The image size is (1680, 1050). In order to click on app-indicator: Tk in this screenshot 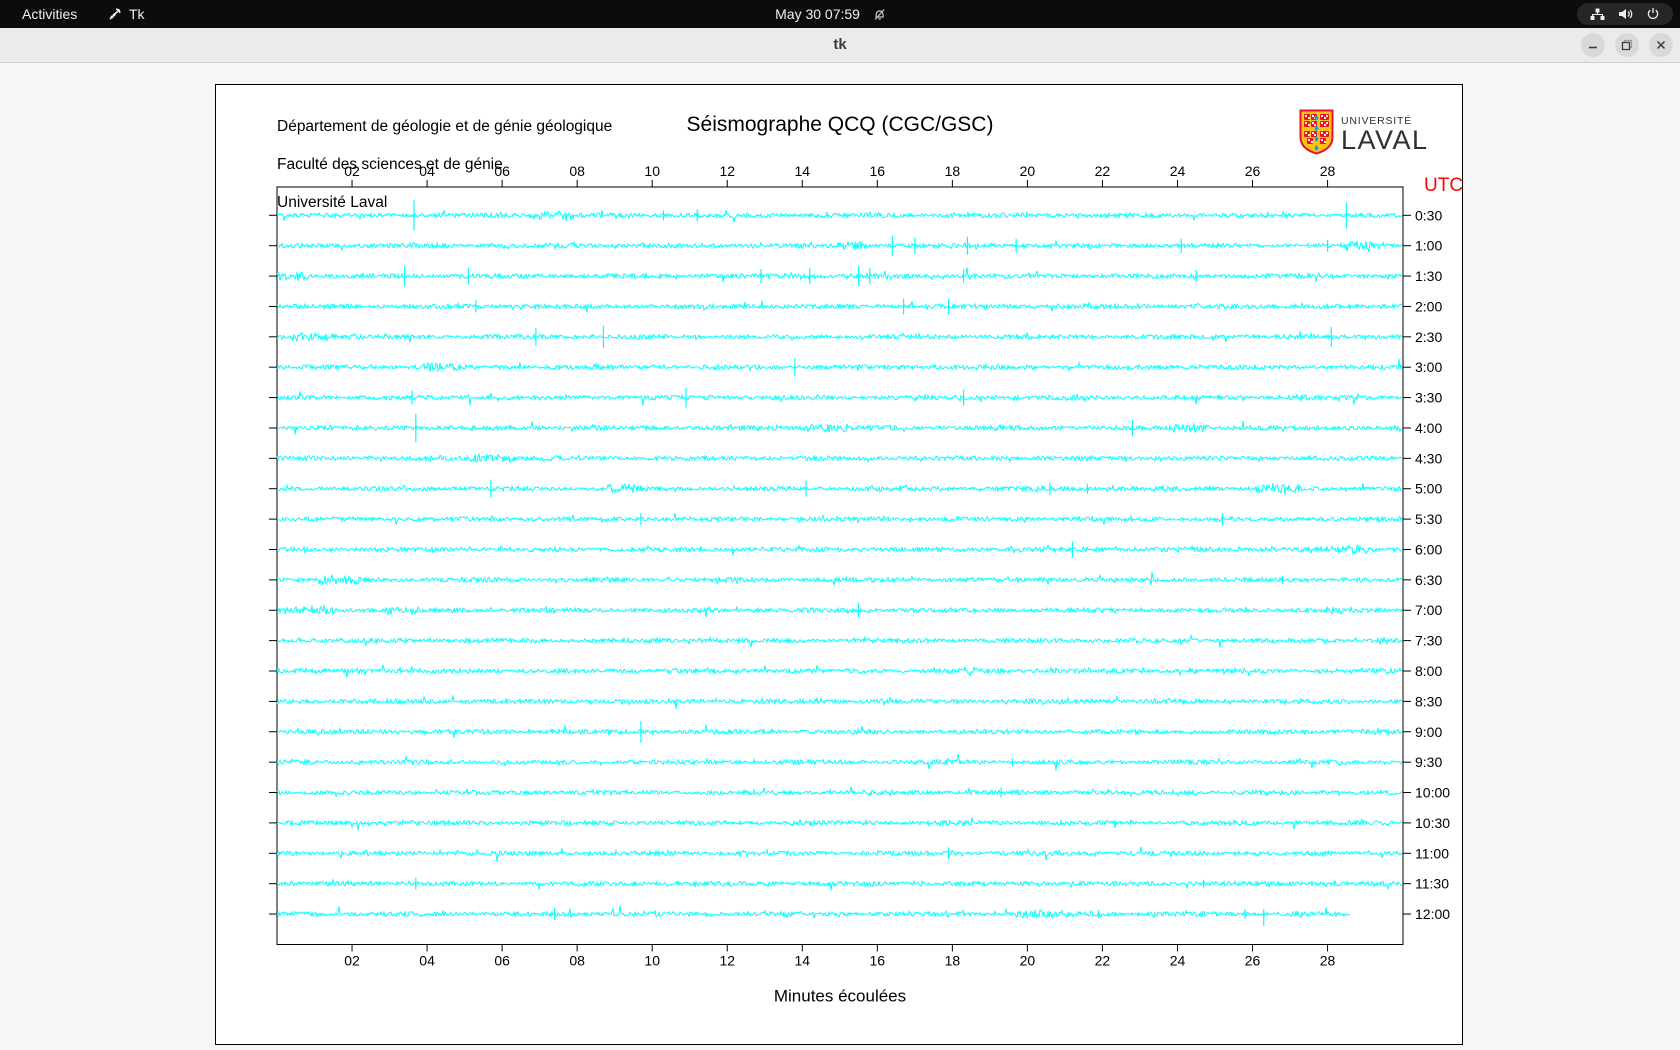, I will do `click(126, 14)`.